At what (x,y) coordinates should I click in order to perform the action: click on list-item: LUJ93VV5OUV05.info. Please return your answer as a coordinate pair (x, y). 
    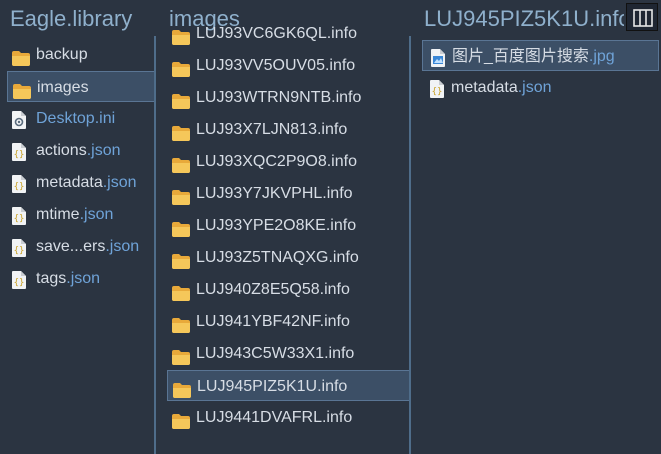
    Looking at the image, I should click on (288, 65).